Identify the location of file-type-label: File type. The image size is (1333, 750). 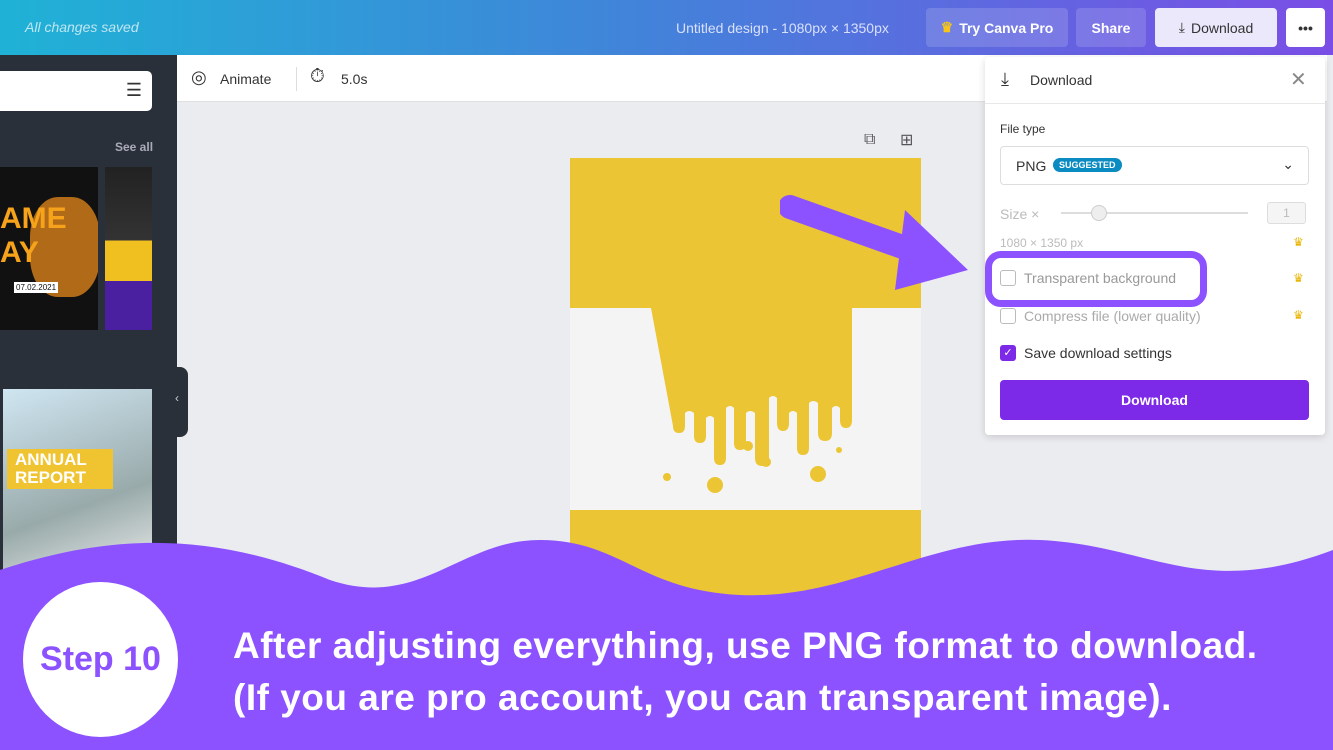
(1023, 129).